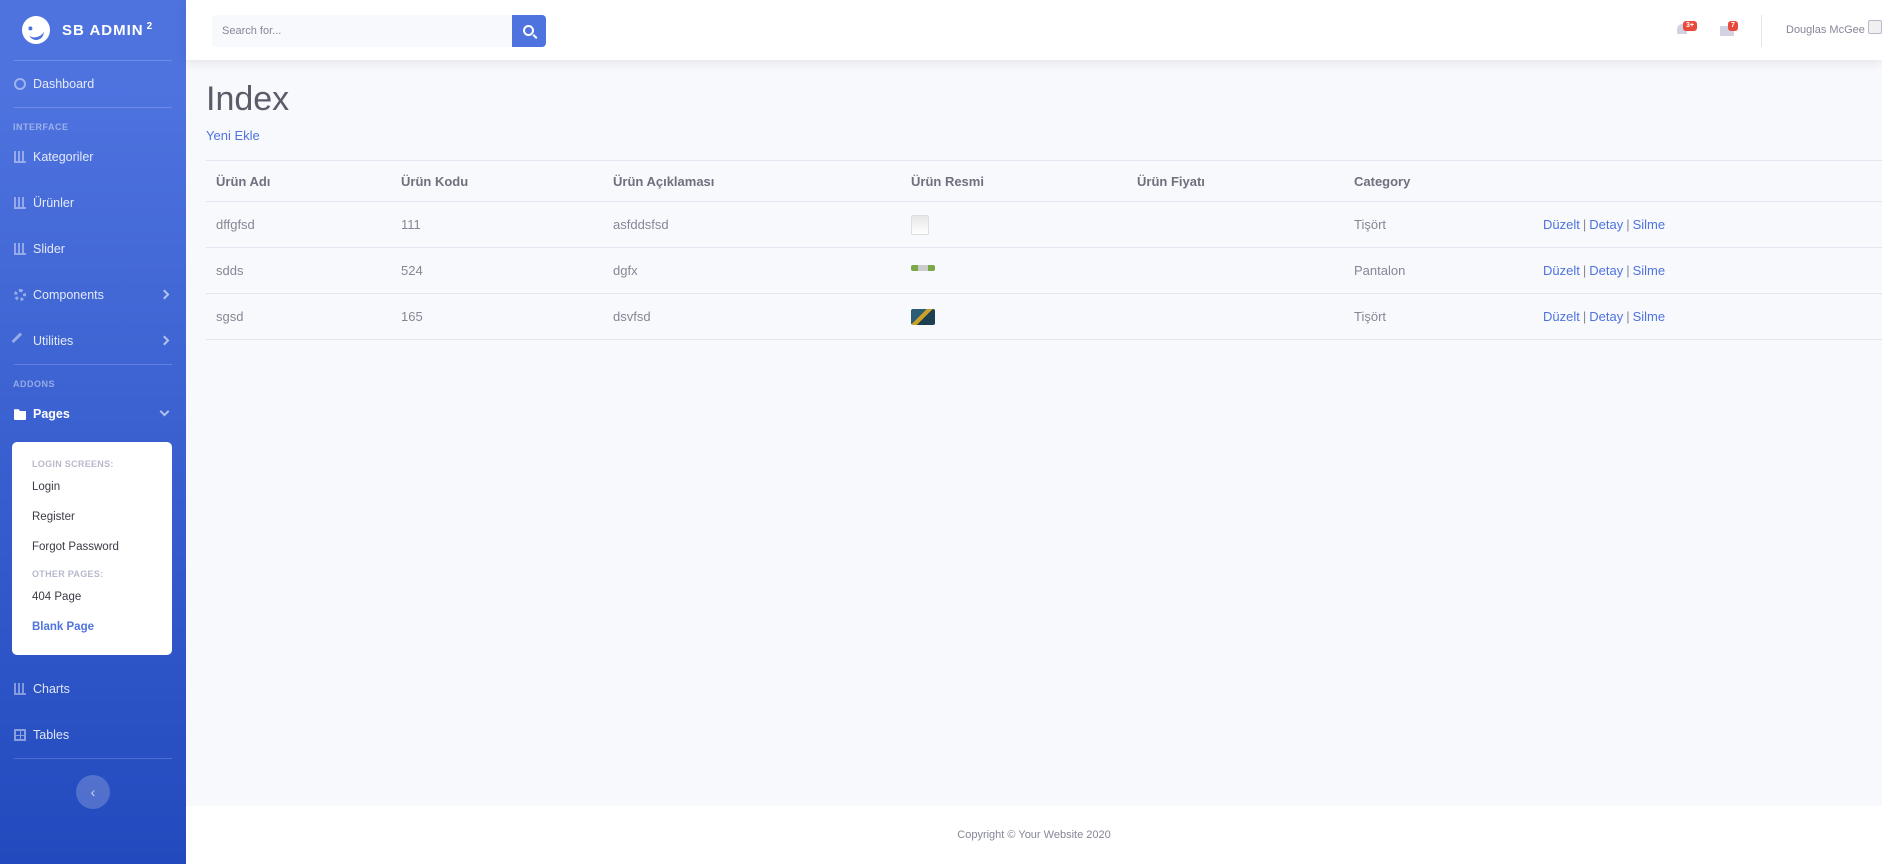 This screenshot has height=864, width=1882. What do you see at coordinates (51, 689) in the screenshot?
I see `sidebar-item-label: Charts` at bounding box center [51, 689].